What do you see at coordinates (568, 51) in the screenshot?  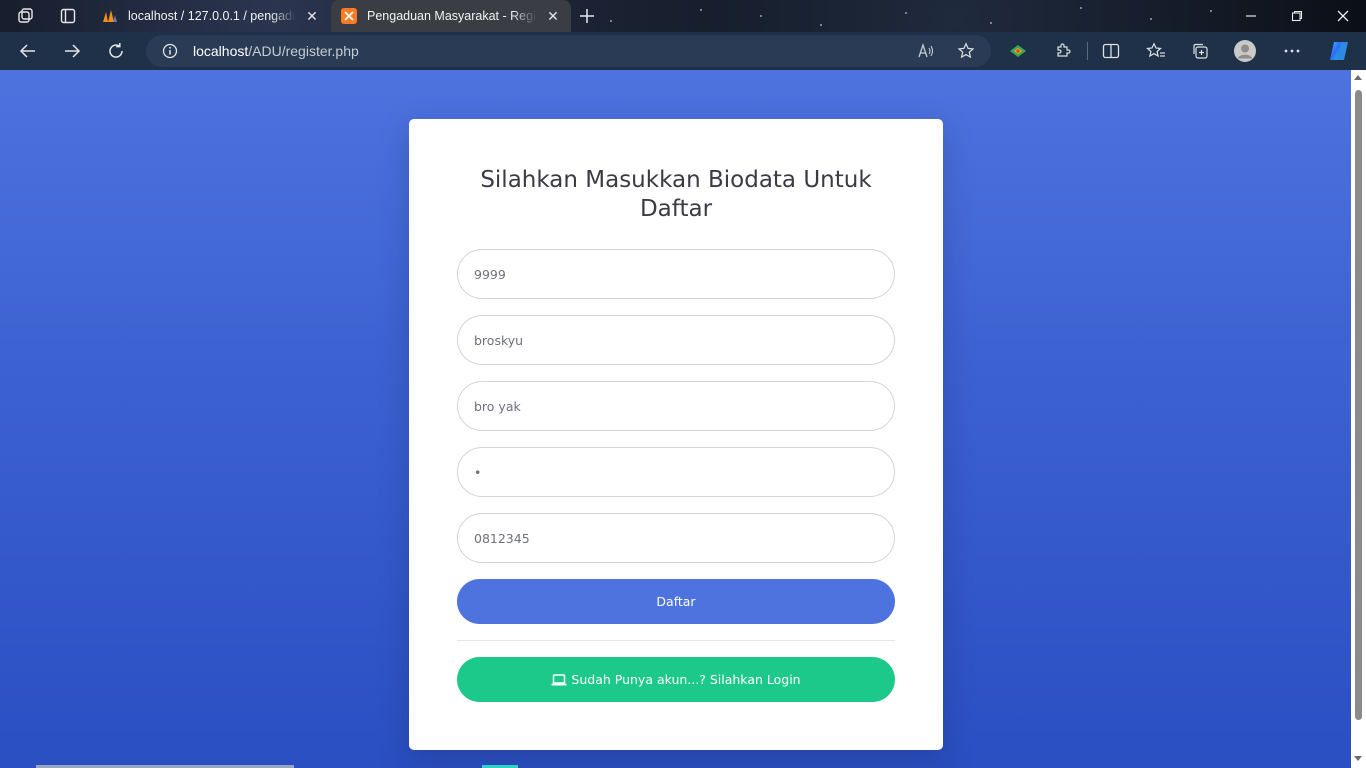 I see `address-bar: localhost/ADU/register.php` at bounding box center [568, 51].